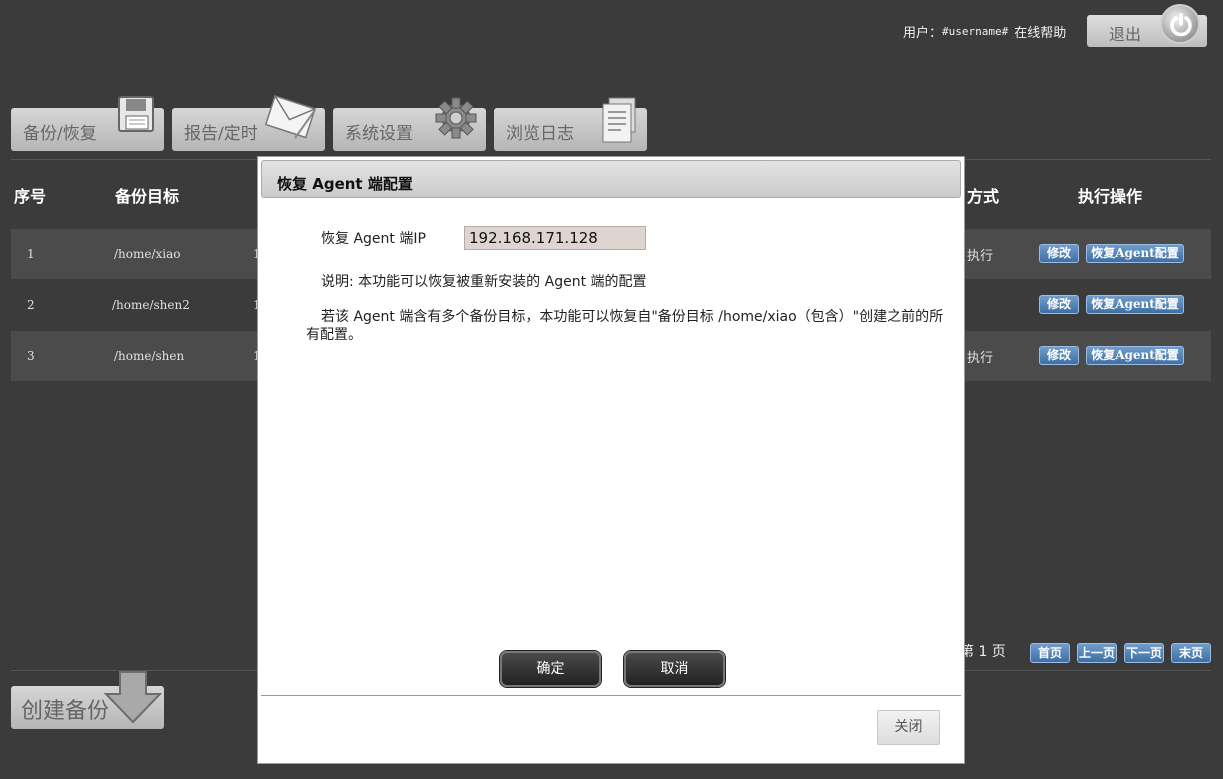  What do you see at coordinates (60, 134) in the screenshot?
I see `tab-label: 备份/恢复` at bounding box center [60, 134].